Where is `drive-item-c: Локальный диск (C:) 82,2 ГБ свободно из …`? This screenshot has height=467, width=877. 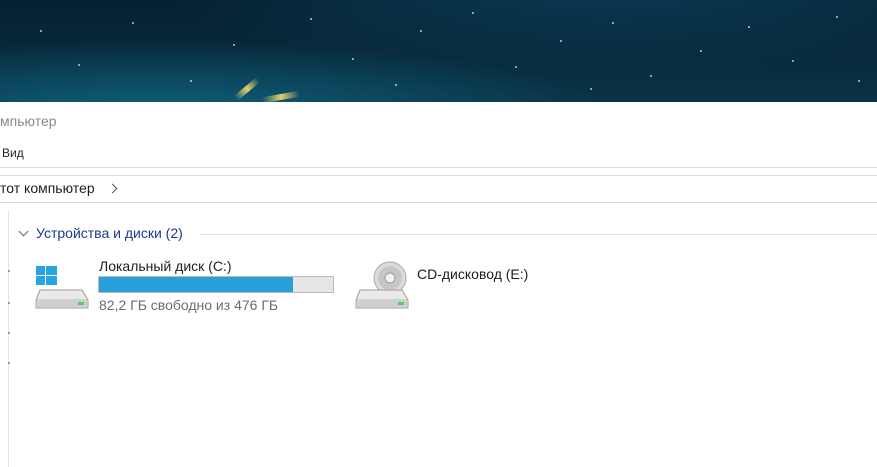
drive-item-c: Локальный диск (C:) 82,2 ГБ свободно из … is located at coordinates (189, 283).